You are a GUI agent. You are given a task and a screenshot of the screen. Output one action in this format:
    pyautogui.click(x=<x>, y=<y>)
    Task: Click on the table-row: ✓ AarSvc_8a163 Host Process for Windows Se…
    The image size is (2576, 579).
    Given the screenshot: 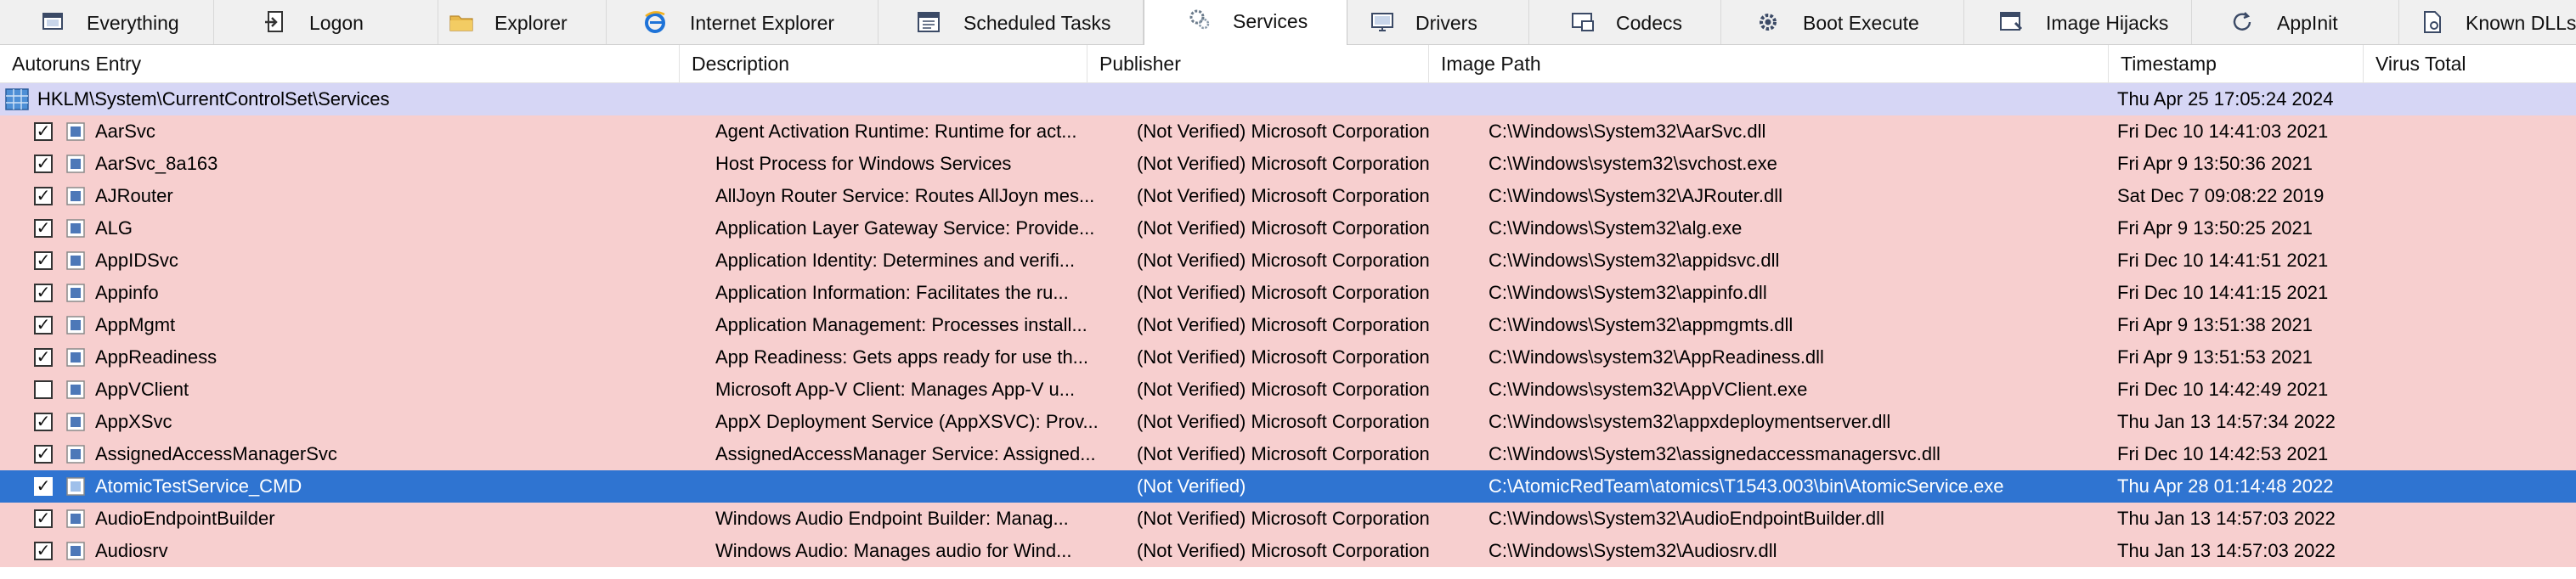 What is the action you would take?
    pyautogui.click(x=1288, y=164)
    